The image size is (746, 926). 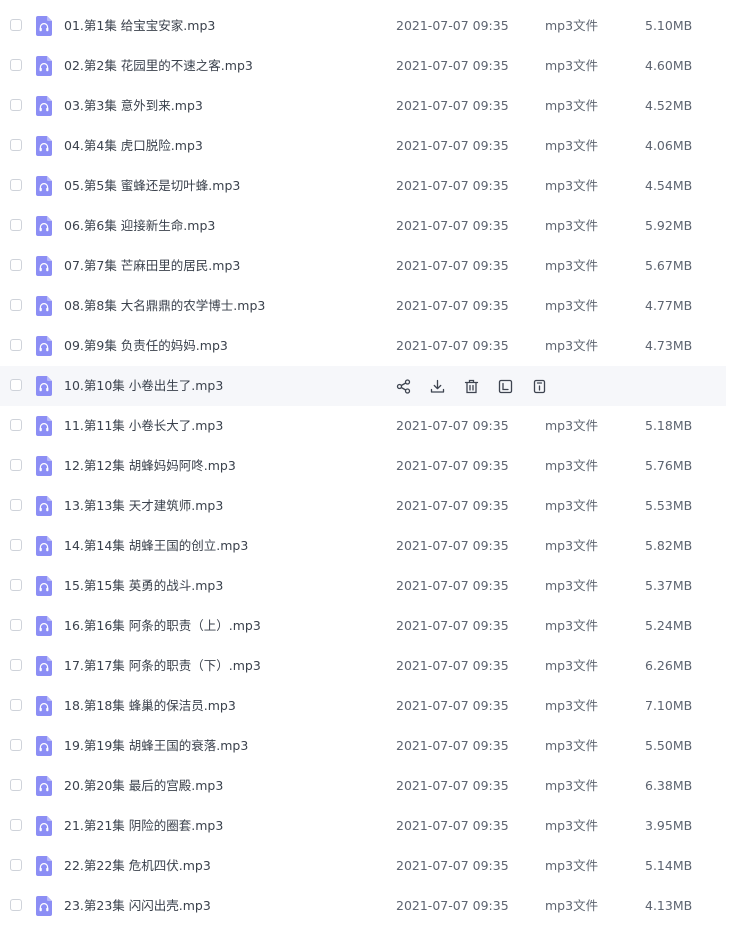 I want to click on file-size: 5.67MB, so click(x=669, y=265).